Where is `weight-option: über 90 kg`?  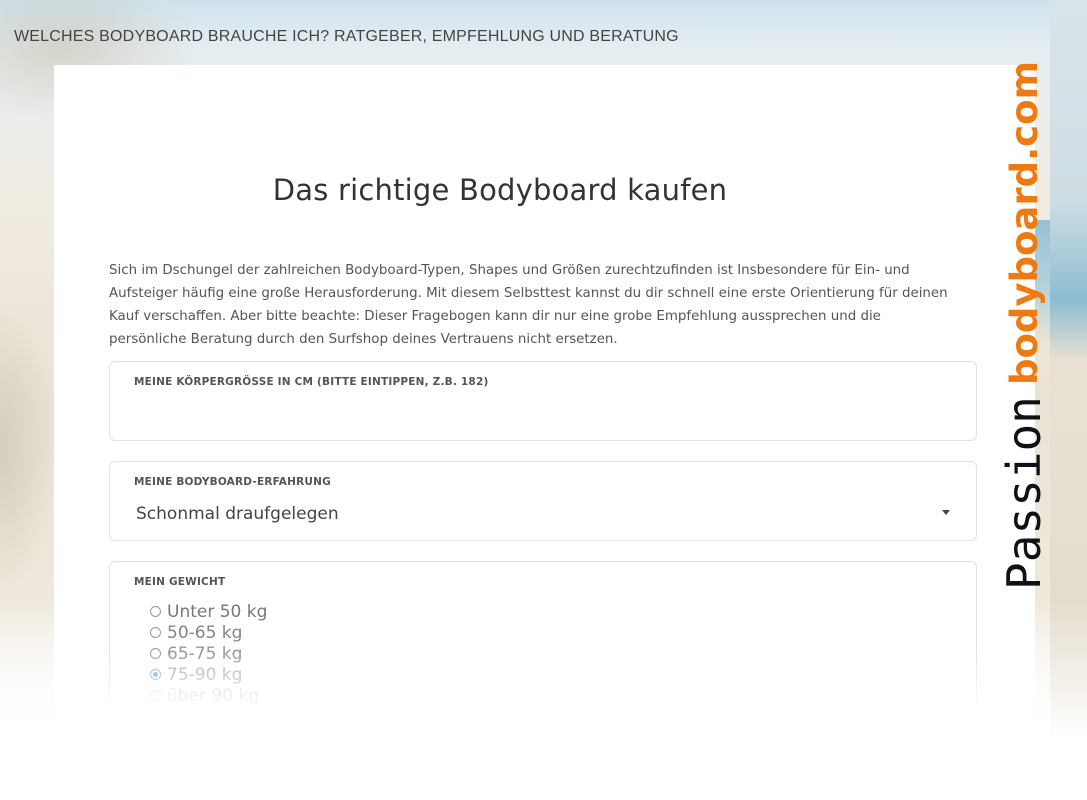
weight-option: über 90 kg is located at coordinates (204, 695).